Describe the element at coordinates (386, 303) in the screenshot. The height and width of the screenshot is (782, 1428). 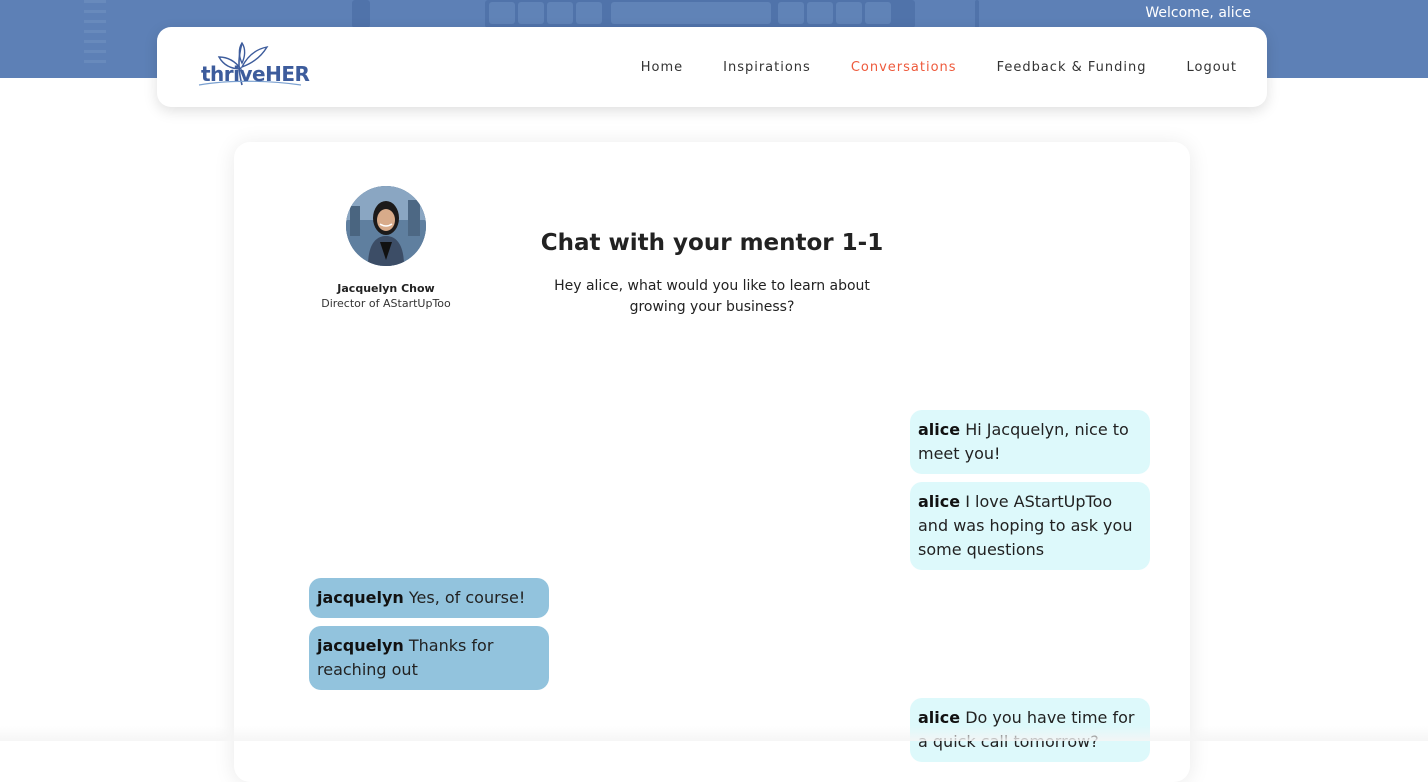
I see `mentor-role: Director of AStartUpToo` at that location.